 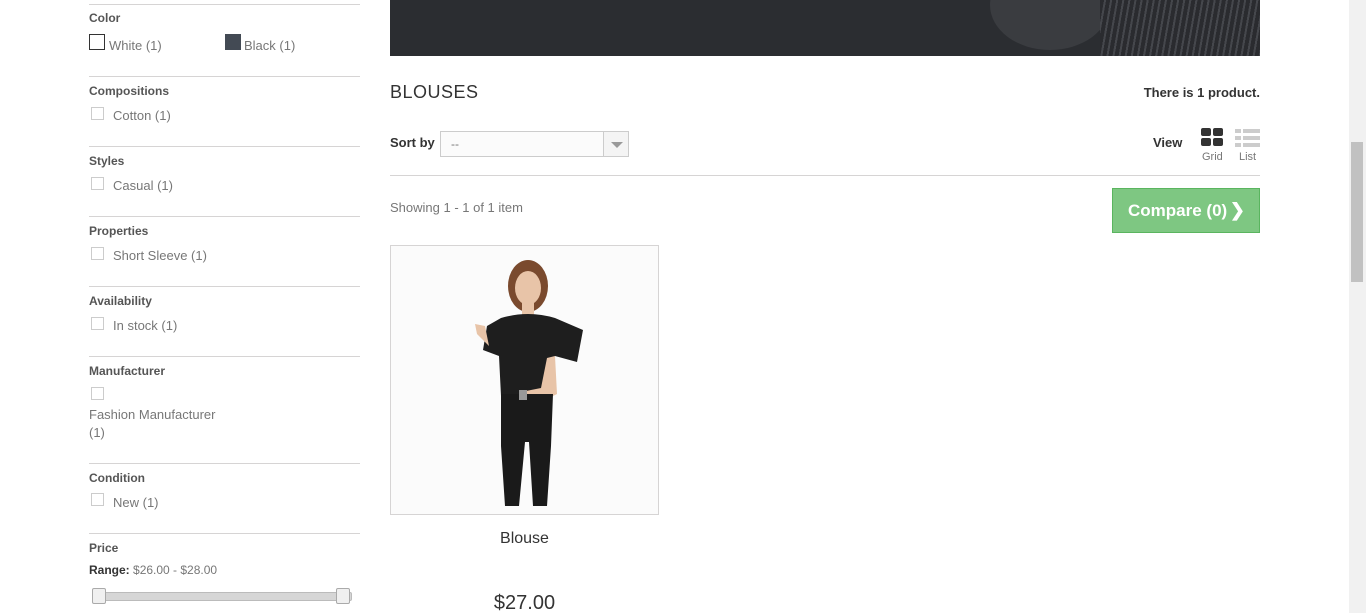 I want to click on filter-option-new: New (1), so click(x=136, y=502).